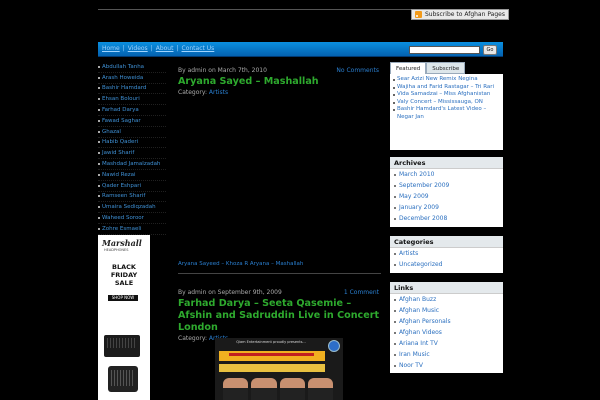 The width and height of the screenshot is (600, 400). I want to click on post-divider, so click(279, 273).